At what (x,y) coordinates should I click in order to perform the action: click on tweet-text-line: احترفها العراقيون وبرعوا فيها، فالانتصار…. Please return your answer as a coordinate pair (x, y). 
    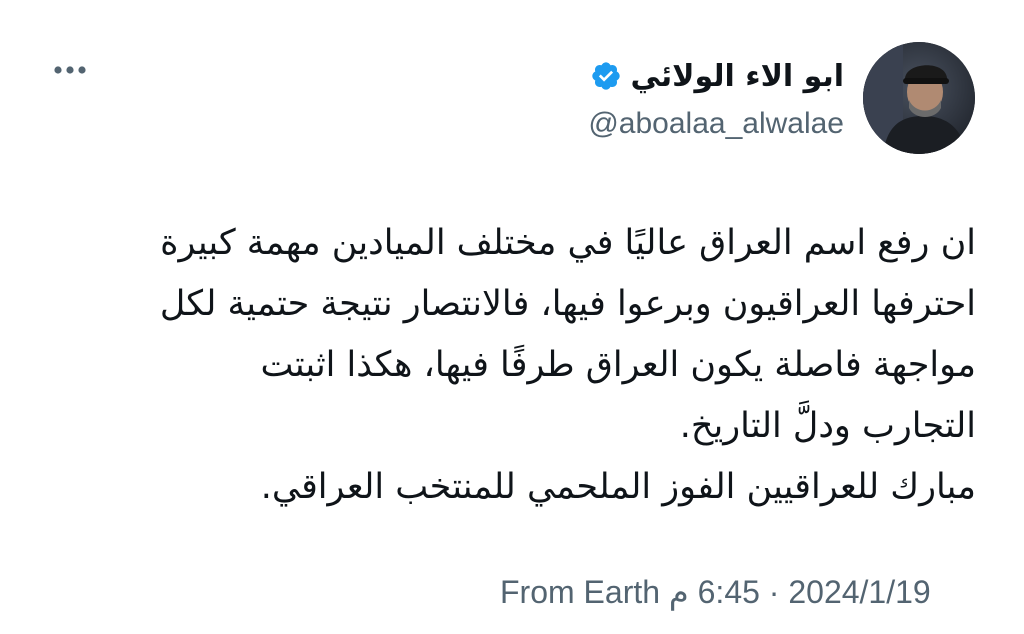
    Looking at the image, I should click on (567, 304).